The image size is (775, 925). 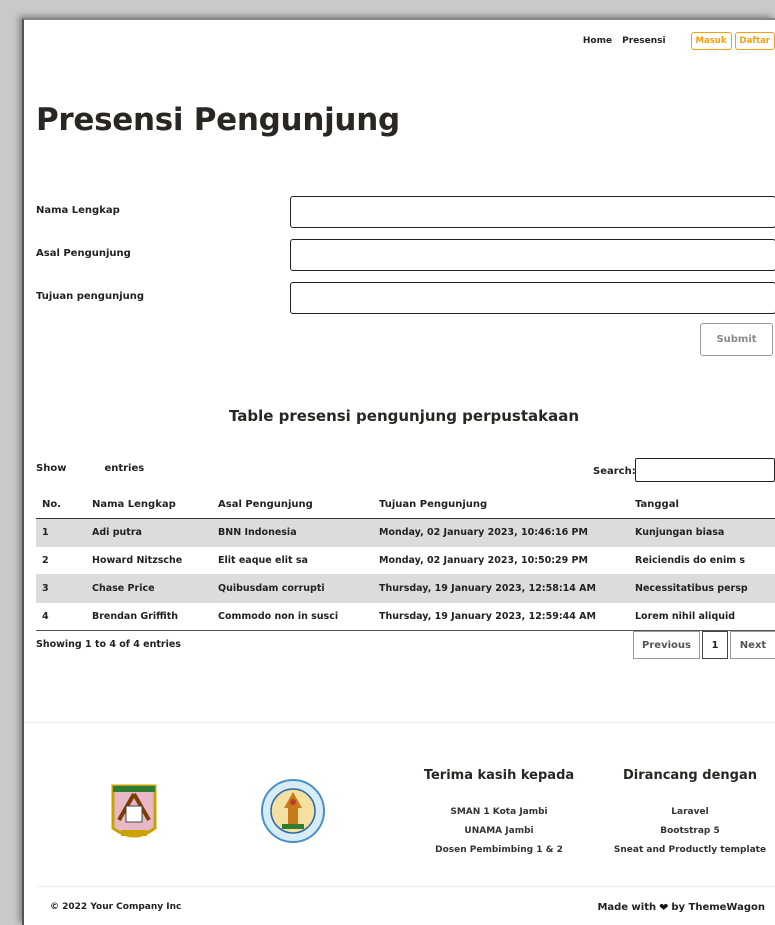 What do you see at coordinates (292, 588) in the screenshot?
I see `cell-origin: Quibusdam corrupti` at bounding box center [292, 588].